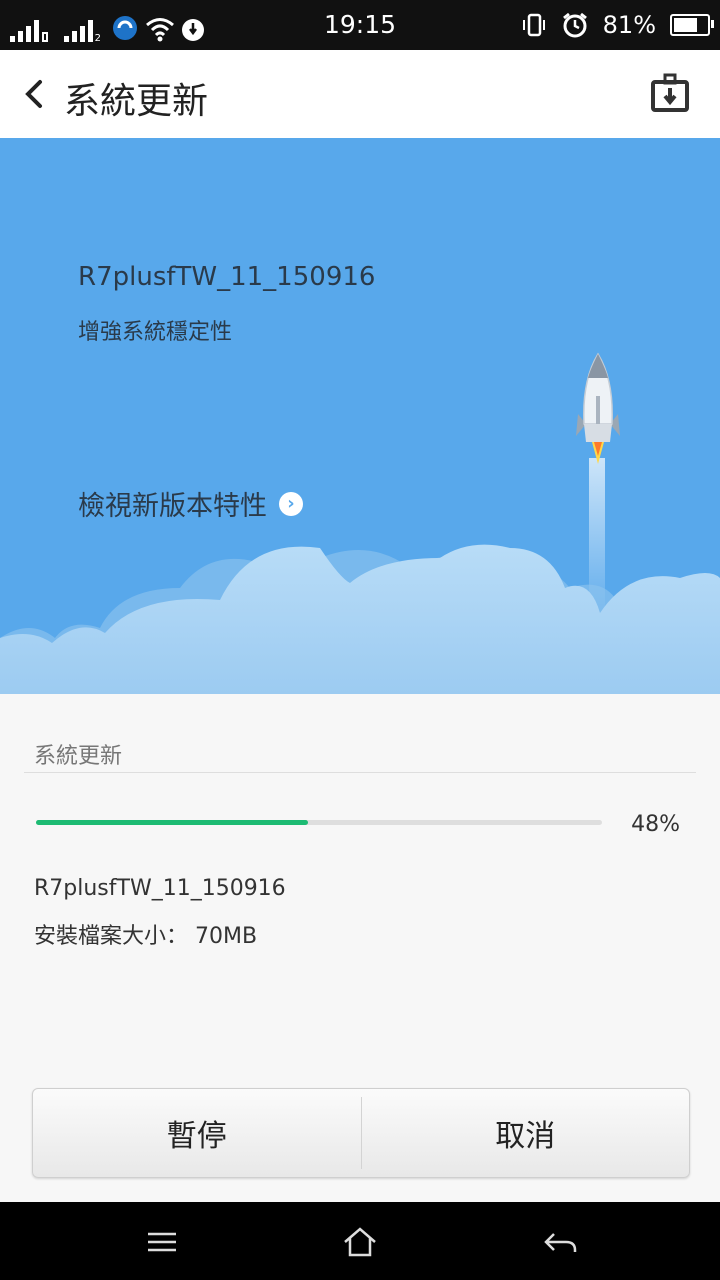  What do you see at coordinates (533, 25) in the screenshot?
I see `vibrate-icon` at bounding box center [533, 25].